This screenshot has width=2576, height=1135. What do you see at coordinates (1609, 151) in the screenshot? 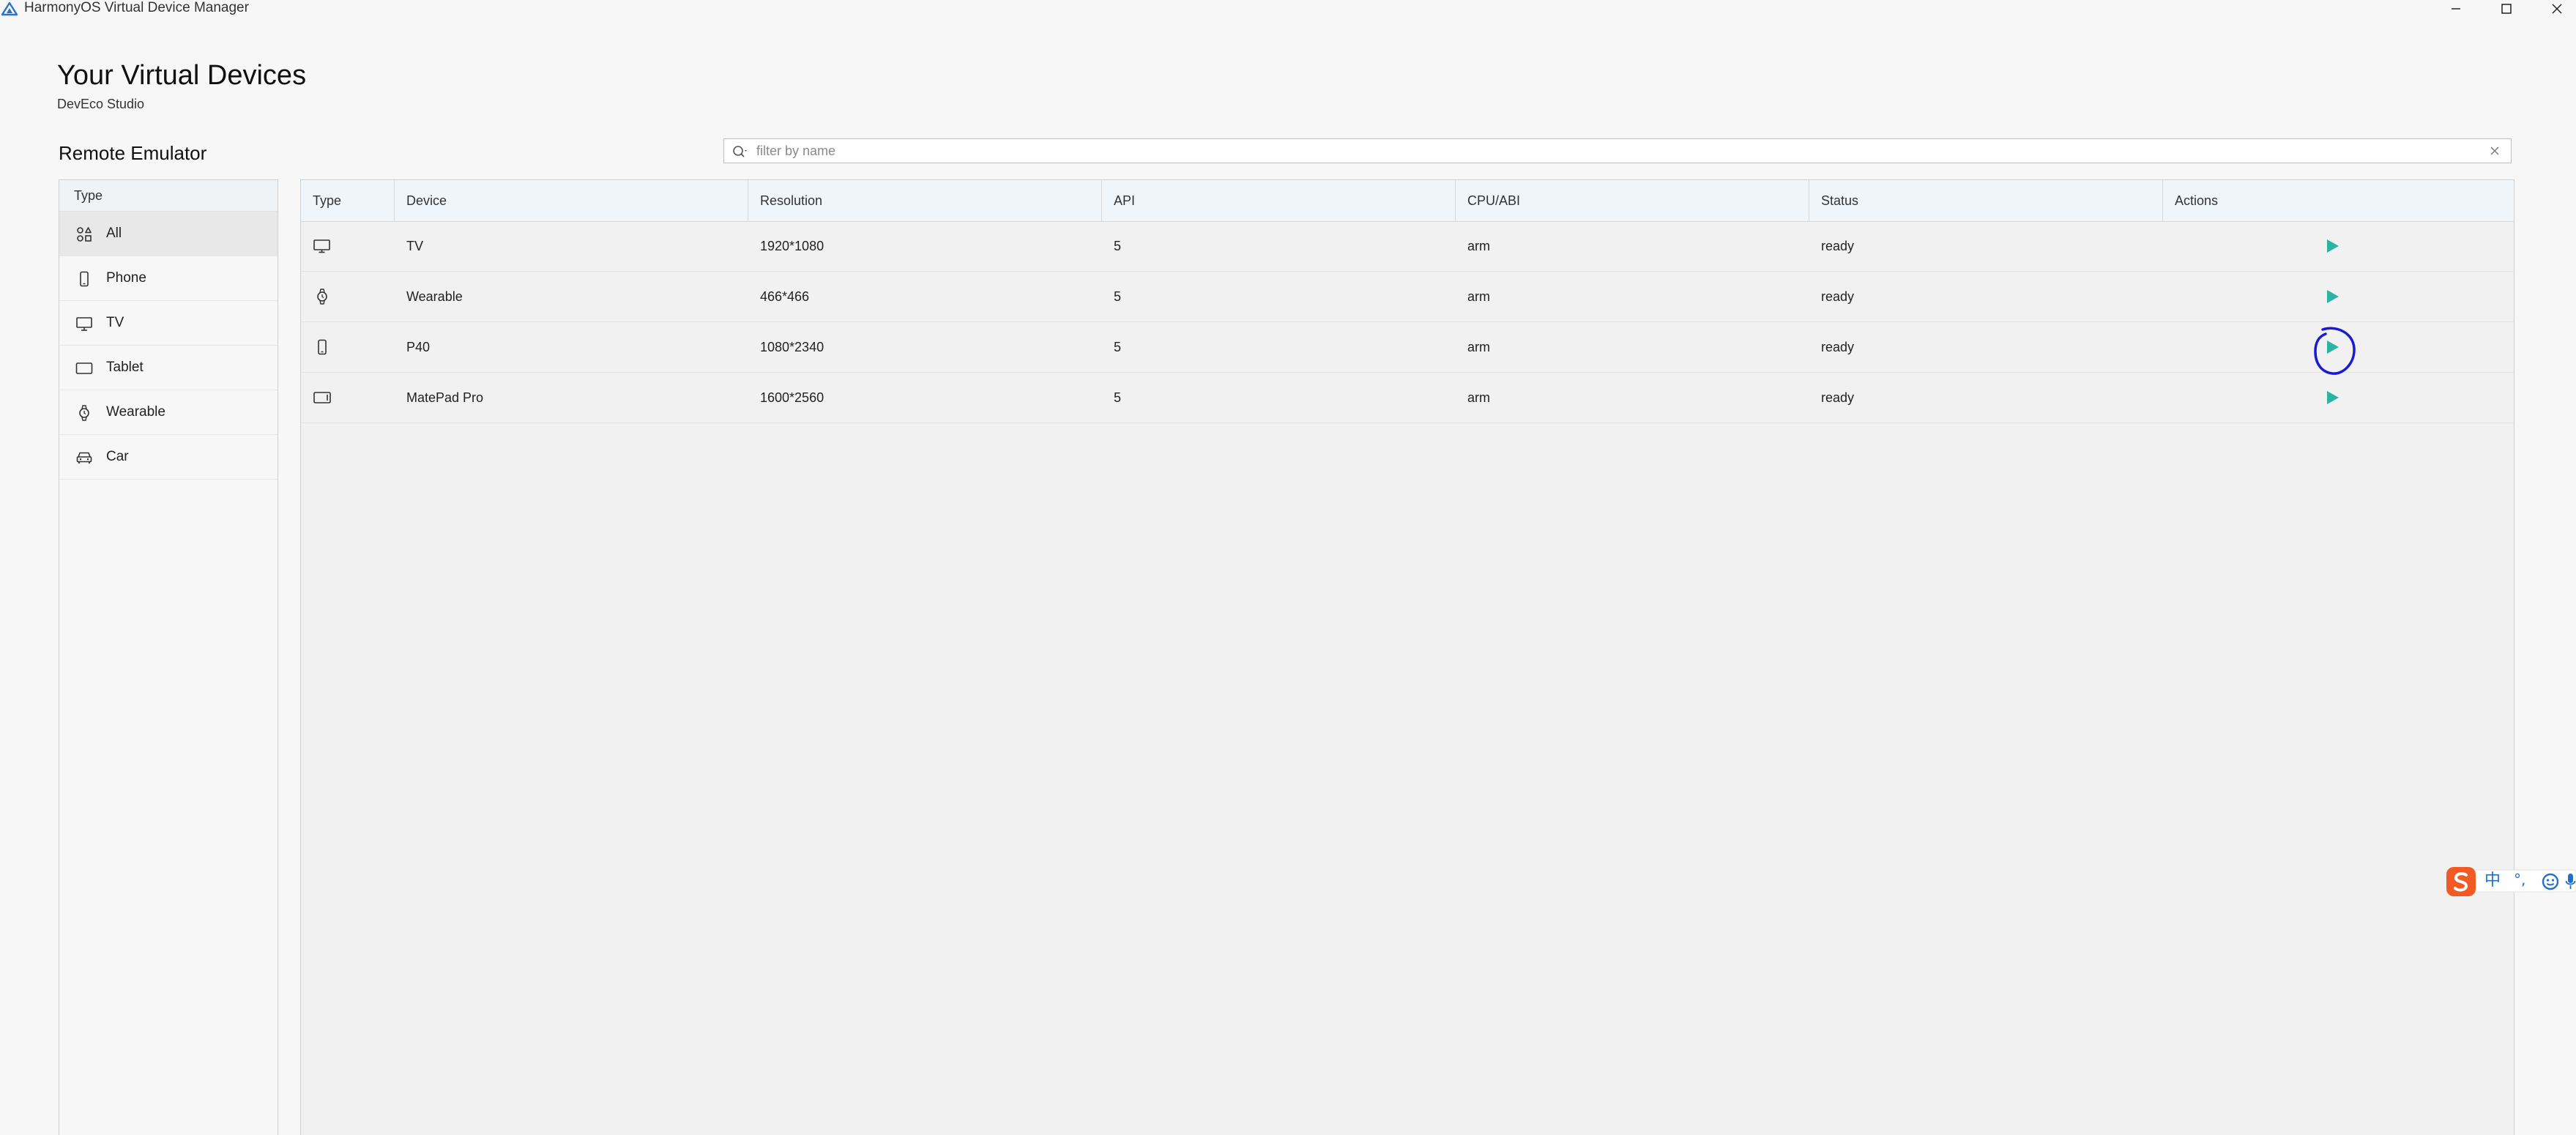
I see `search-input` at bounding box center [1609, 151].